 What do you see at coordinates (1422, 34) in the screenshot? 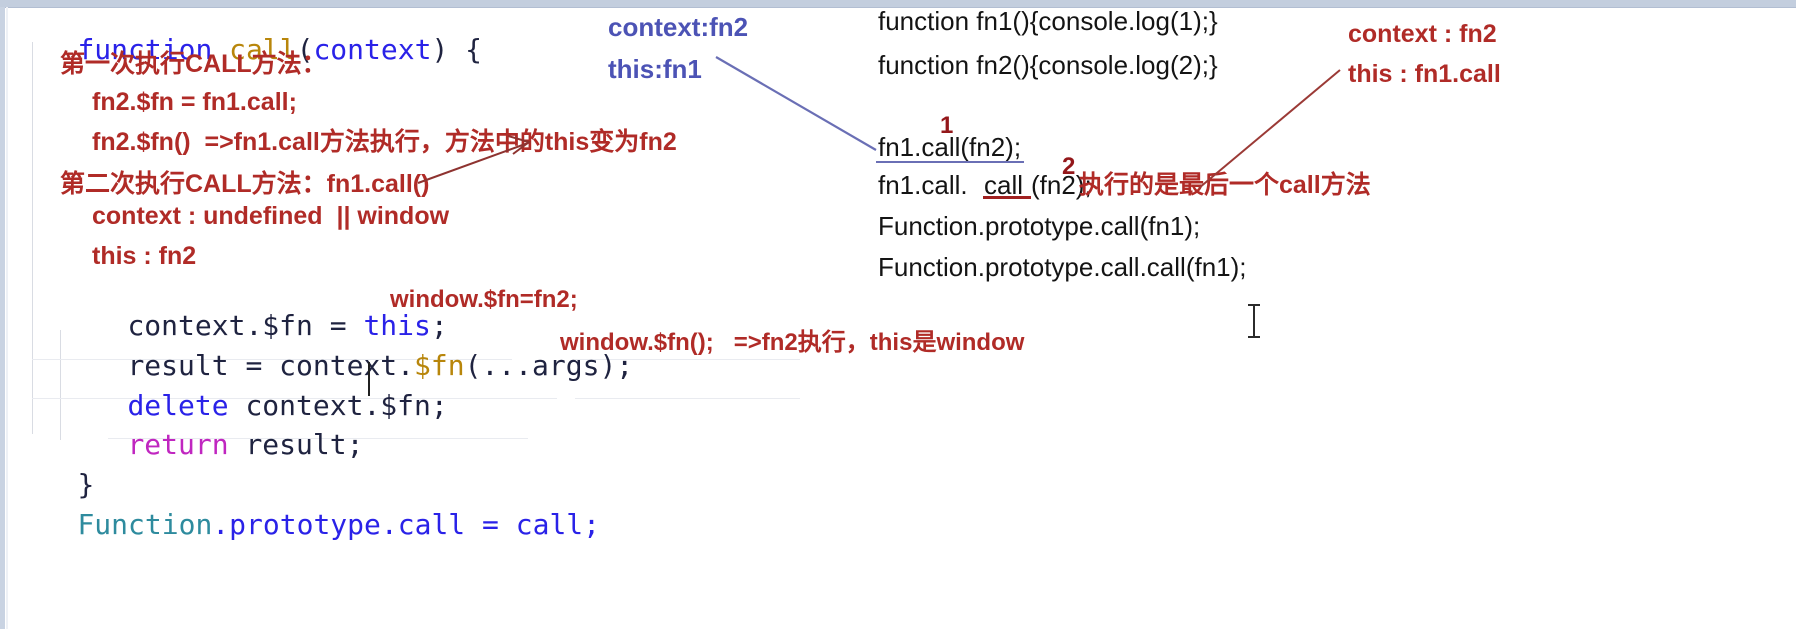
I see `annotation-context-fn2-right: context : fn2` at bounding box center [1422, 34].